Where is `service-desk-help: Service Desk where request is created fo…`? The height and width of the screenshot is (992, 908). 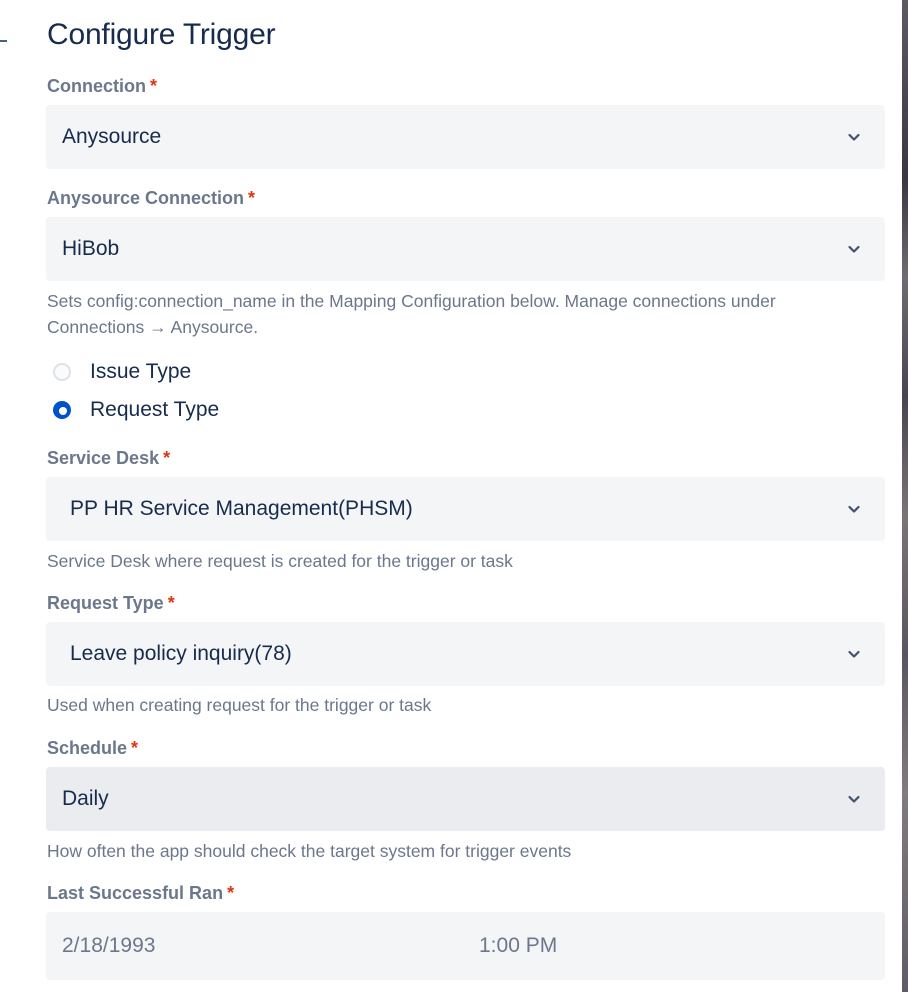 service-desk-help: Service Desk where request is created fo… is located at coordinates (280, 561).